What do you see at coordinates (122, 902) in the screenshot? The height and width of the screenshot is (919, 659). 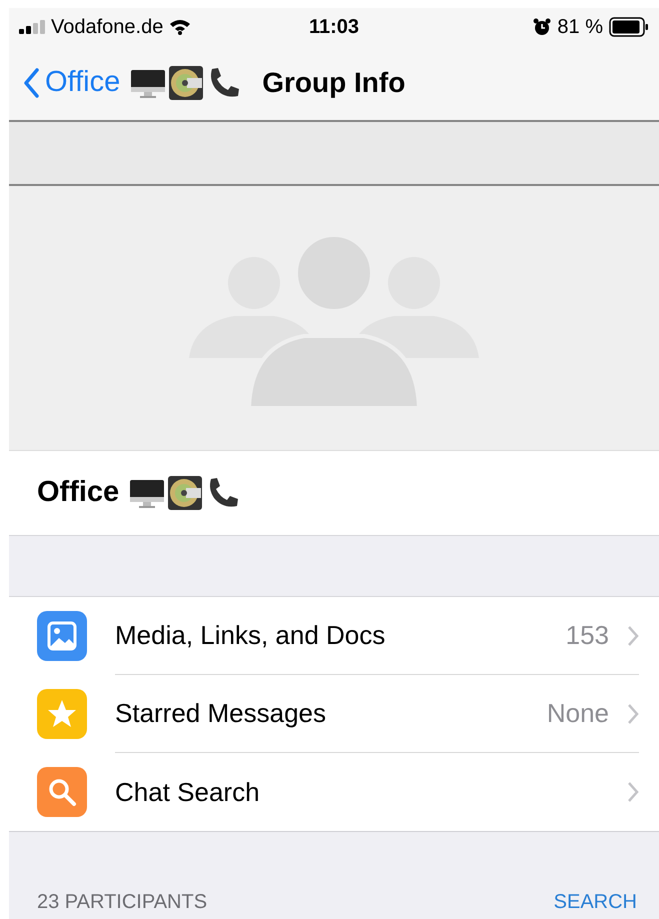 I see `participants-count: 23 PARTICIPANTS` at bounding box center [122, 902].